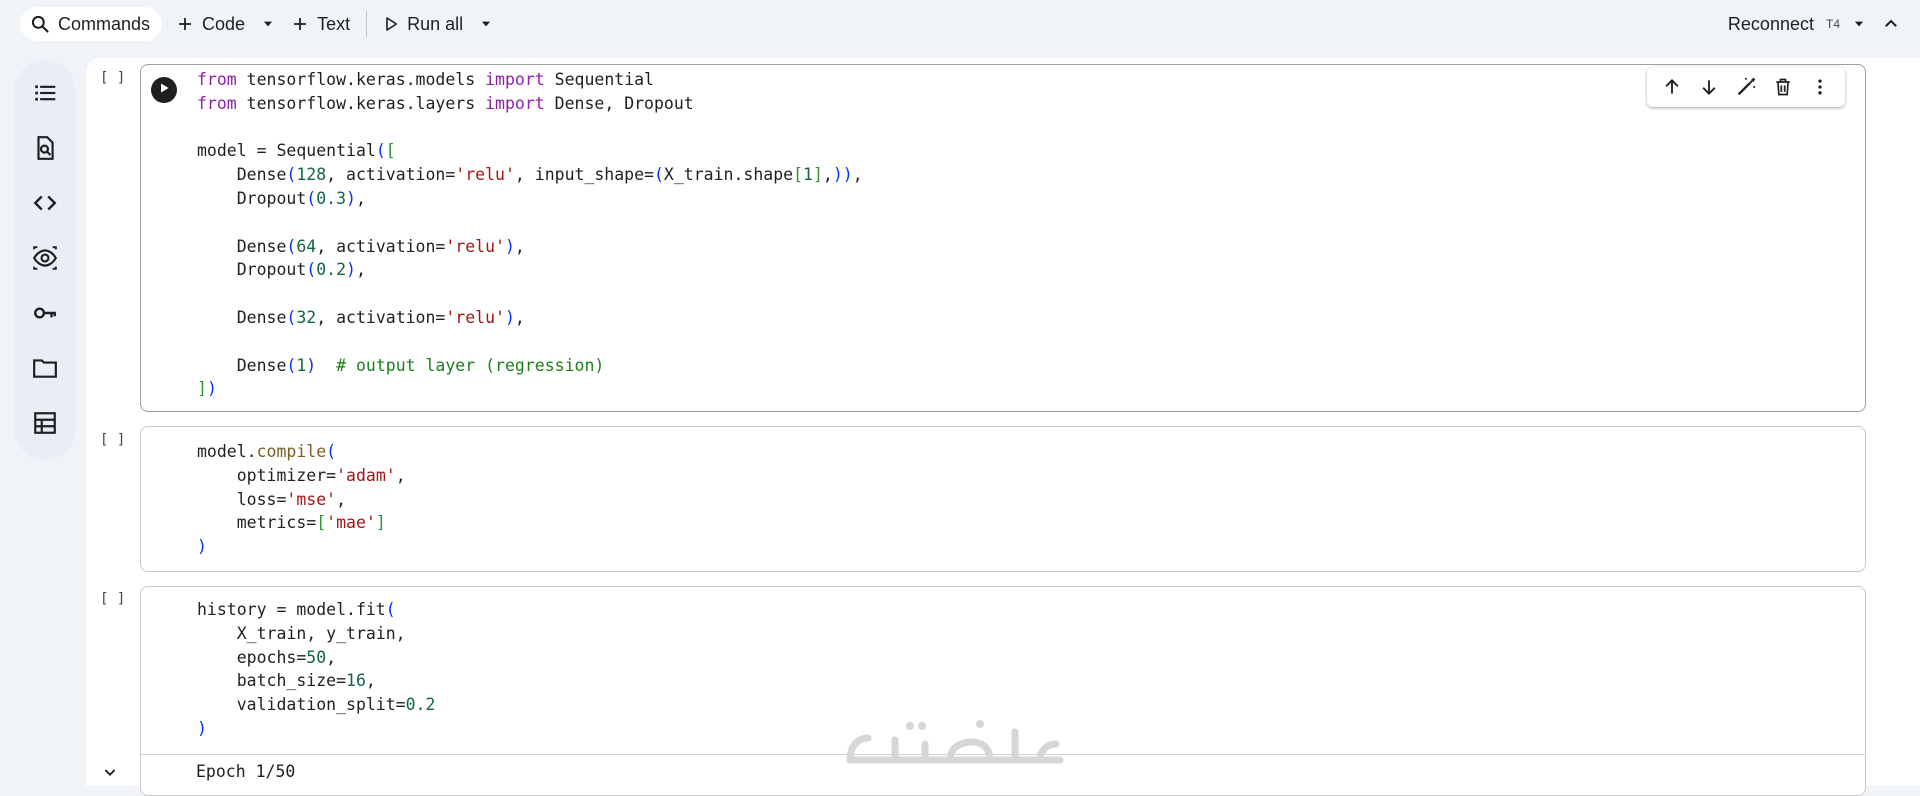 This screenshot has height=796, width=1920. Describe the element at coordinates (246, 771) in the screenshot. I see `cell-output-text: Epoch 1/50` at that location.